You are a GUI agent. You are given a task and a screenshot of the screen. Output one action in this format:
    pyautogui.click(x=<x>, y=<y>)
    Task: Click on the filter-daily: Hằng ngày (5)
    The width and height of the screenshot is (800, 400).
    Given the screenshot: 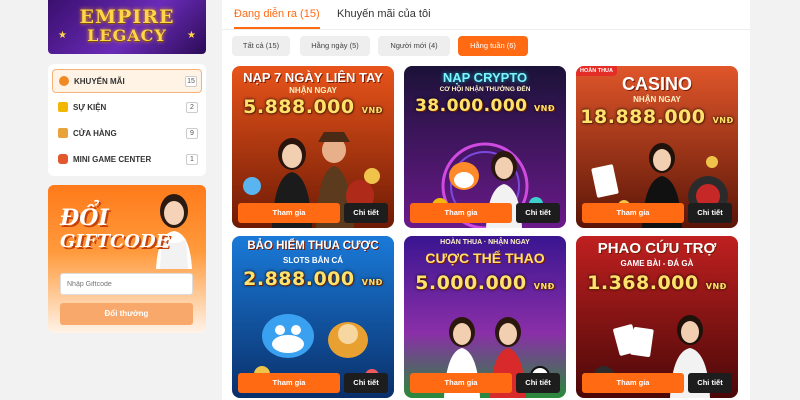 What is the action you would take?
    pyautogui.click(x=335, y=46)
    